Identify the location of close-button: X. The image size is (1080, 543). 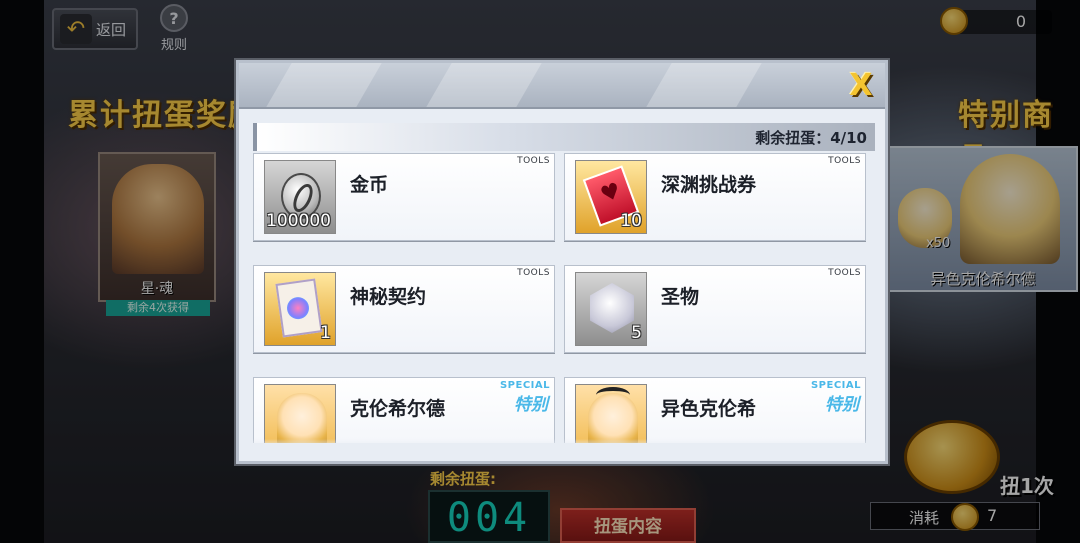
(861, 86).